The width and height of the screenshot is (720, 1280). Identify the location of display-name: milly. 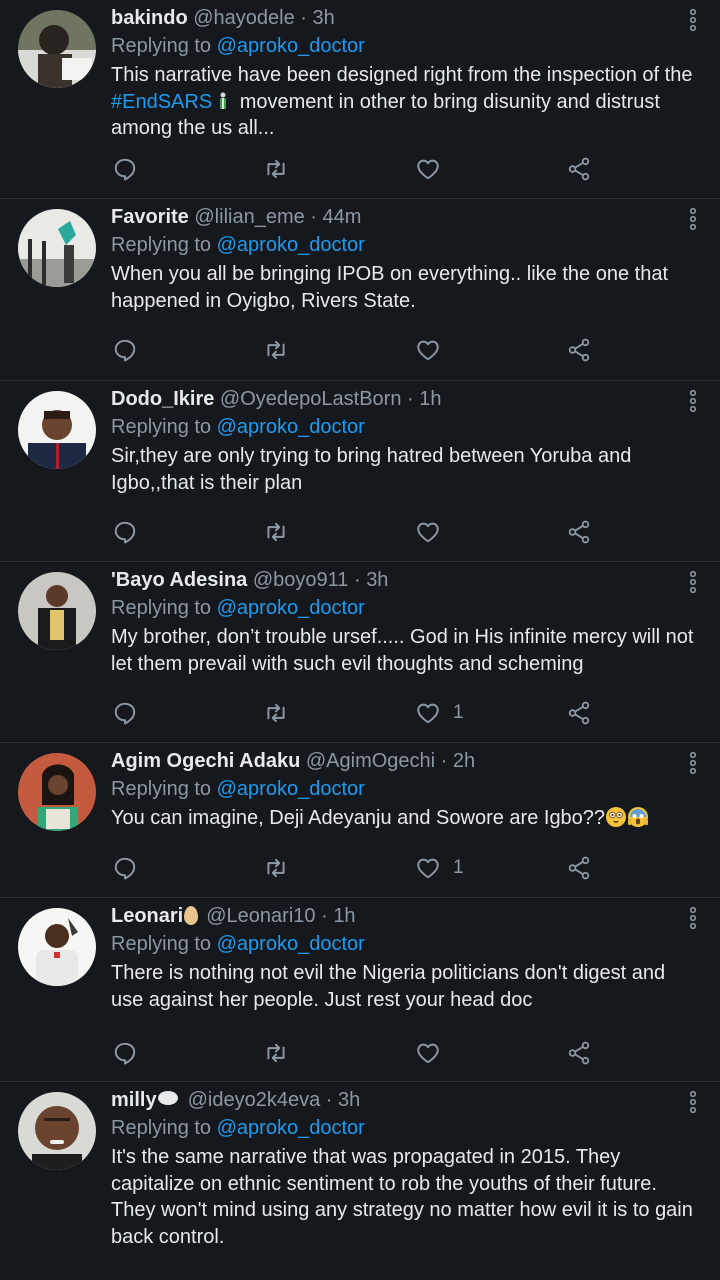
(134, 1100).